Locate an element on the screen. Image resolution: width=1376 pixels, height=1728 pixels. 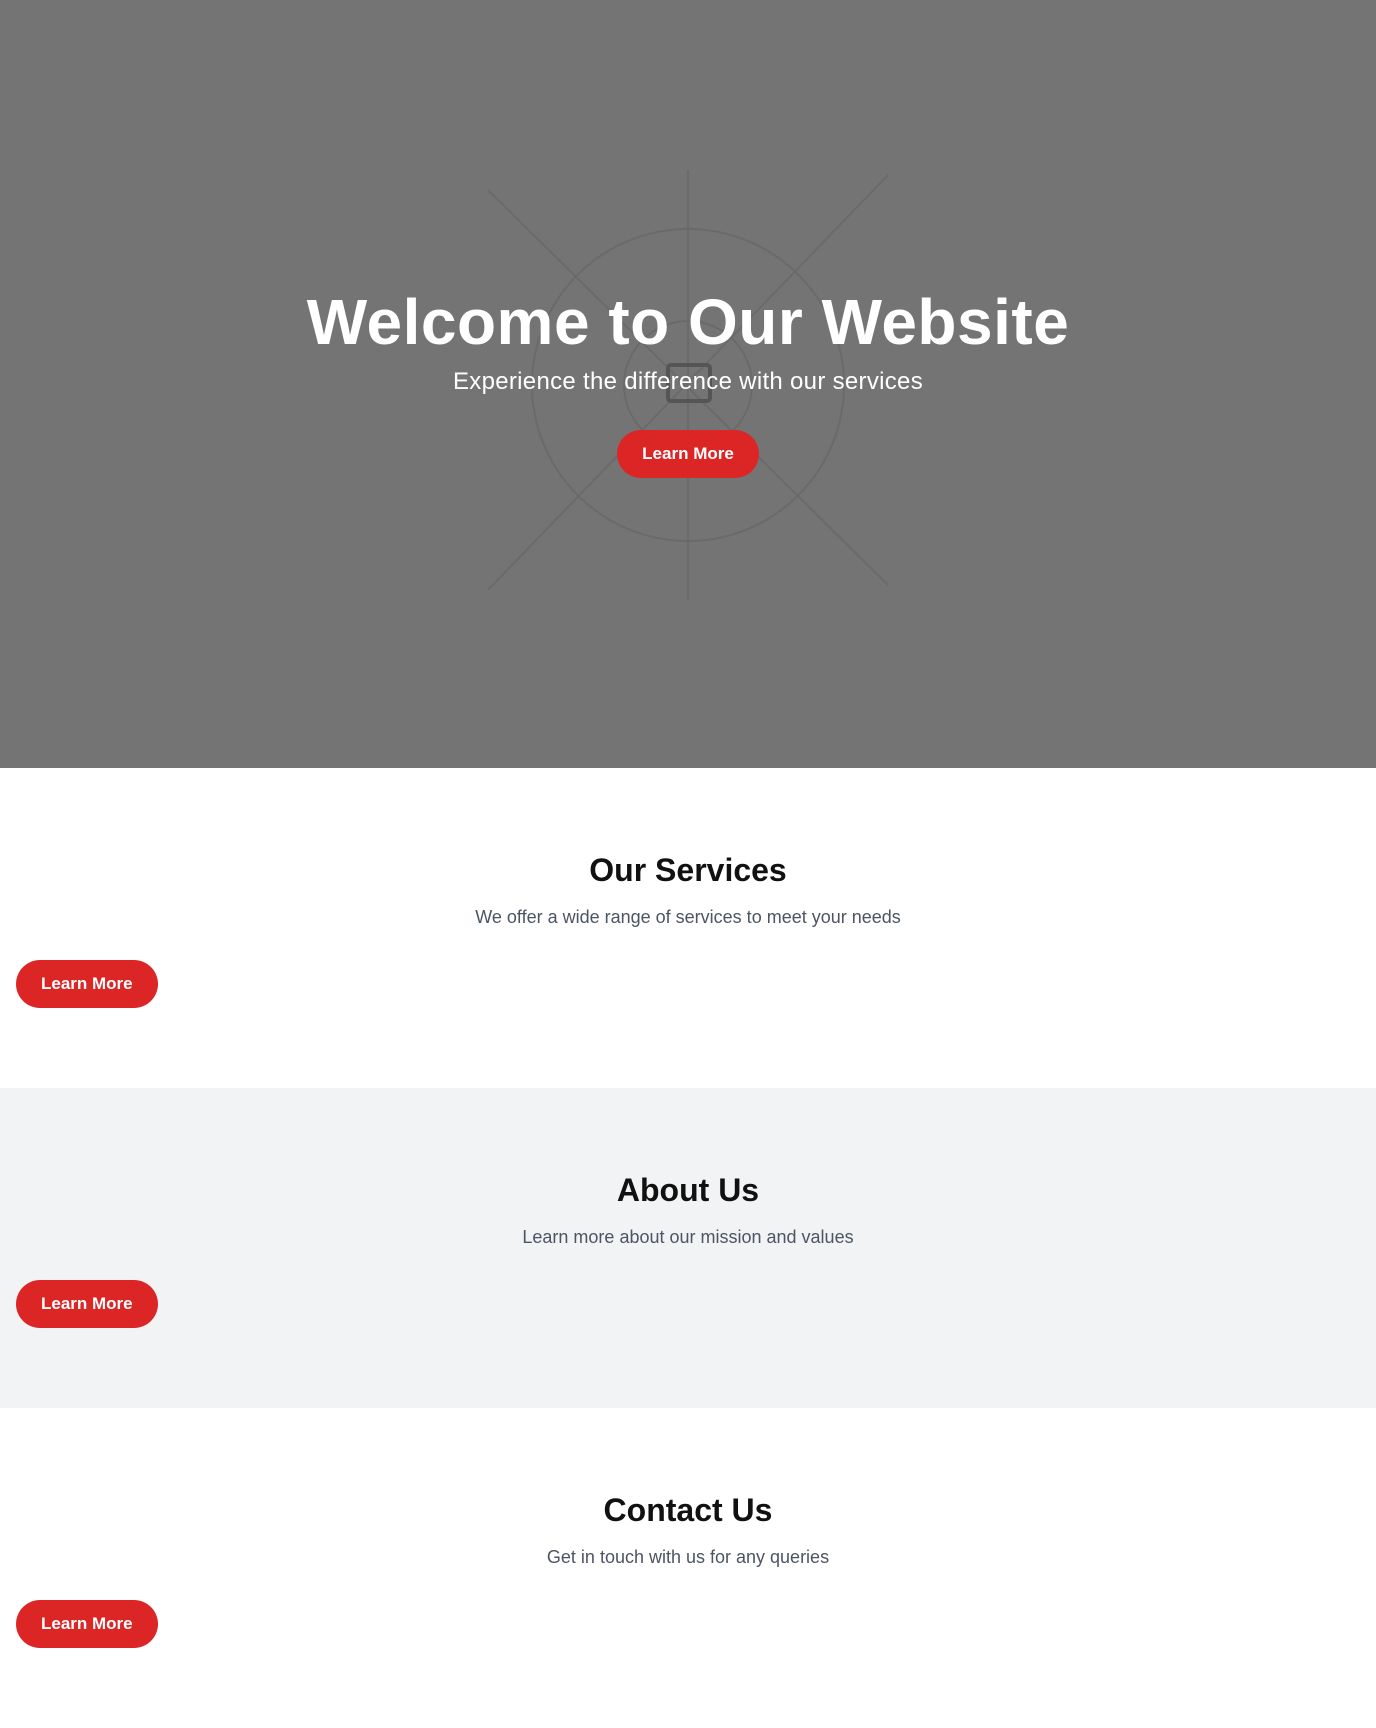
about-title: About Us is located at coordinates (688, 1190).